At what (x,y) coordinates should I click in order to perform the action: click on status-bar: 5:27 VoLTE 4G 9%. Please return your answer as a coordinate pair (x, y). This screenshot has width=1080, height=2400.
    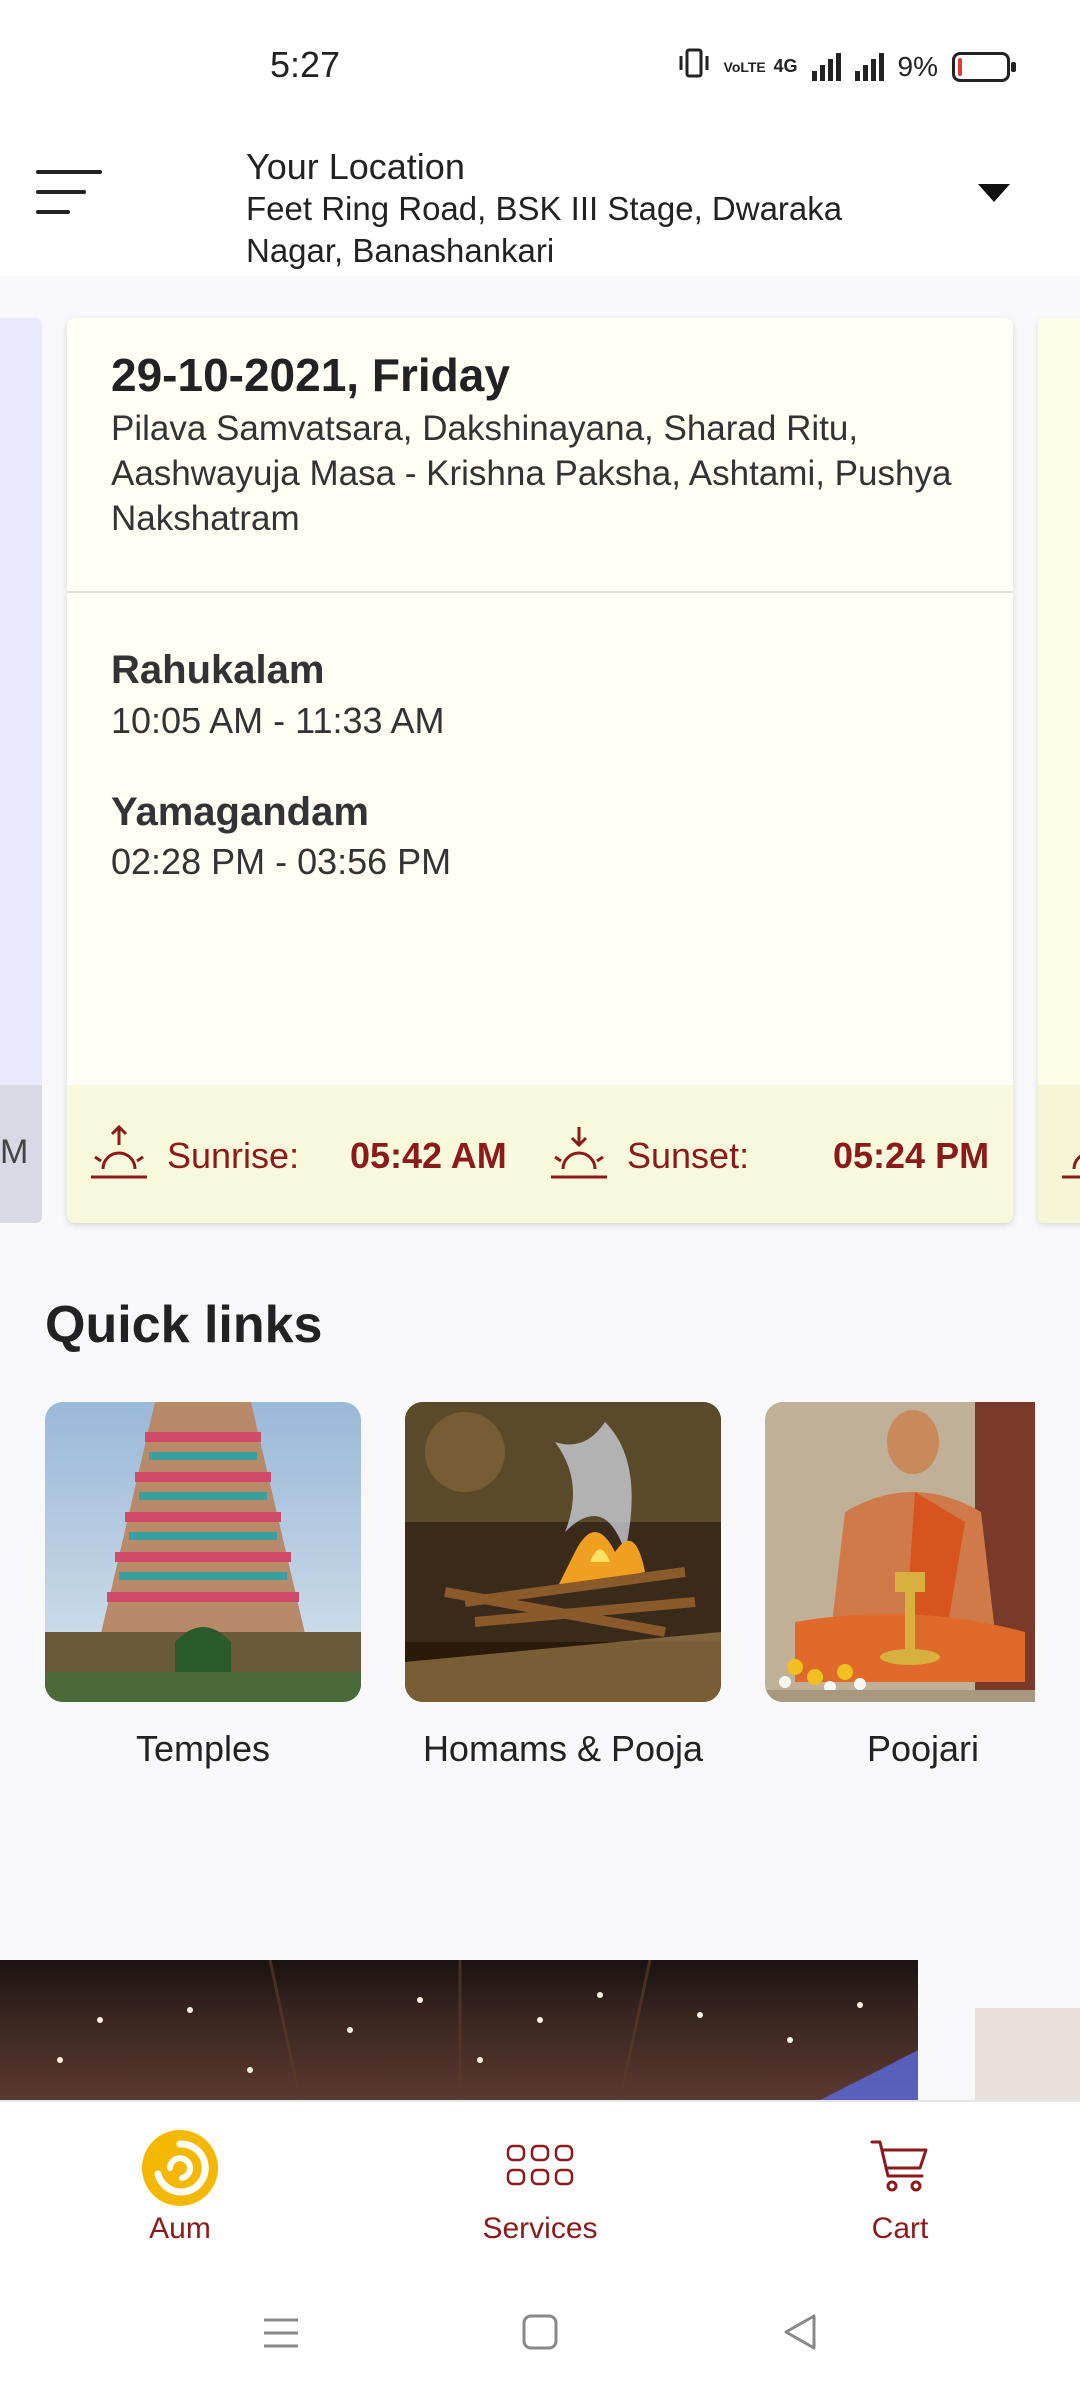
    Looking at the image, I should click on (540, 65).